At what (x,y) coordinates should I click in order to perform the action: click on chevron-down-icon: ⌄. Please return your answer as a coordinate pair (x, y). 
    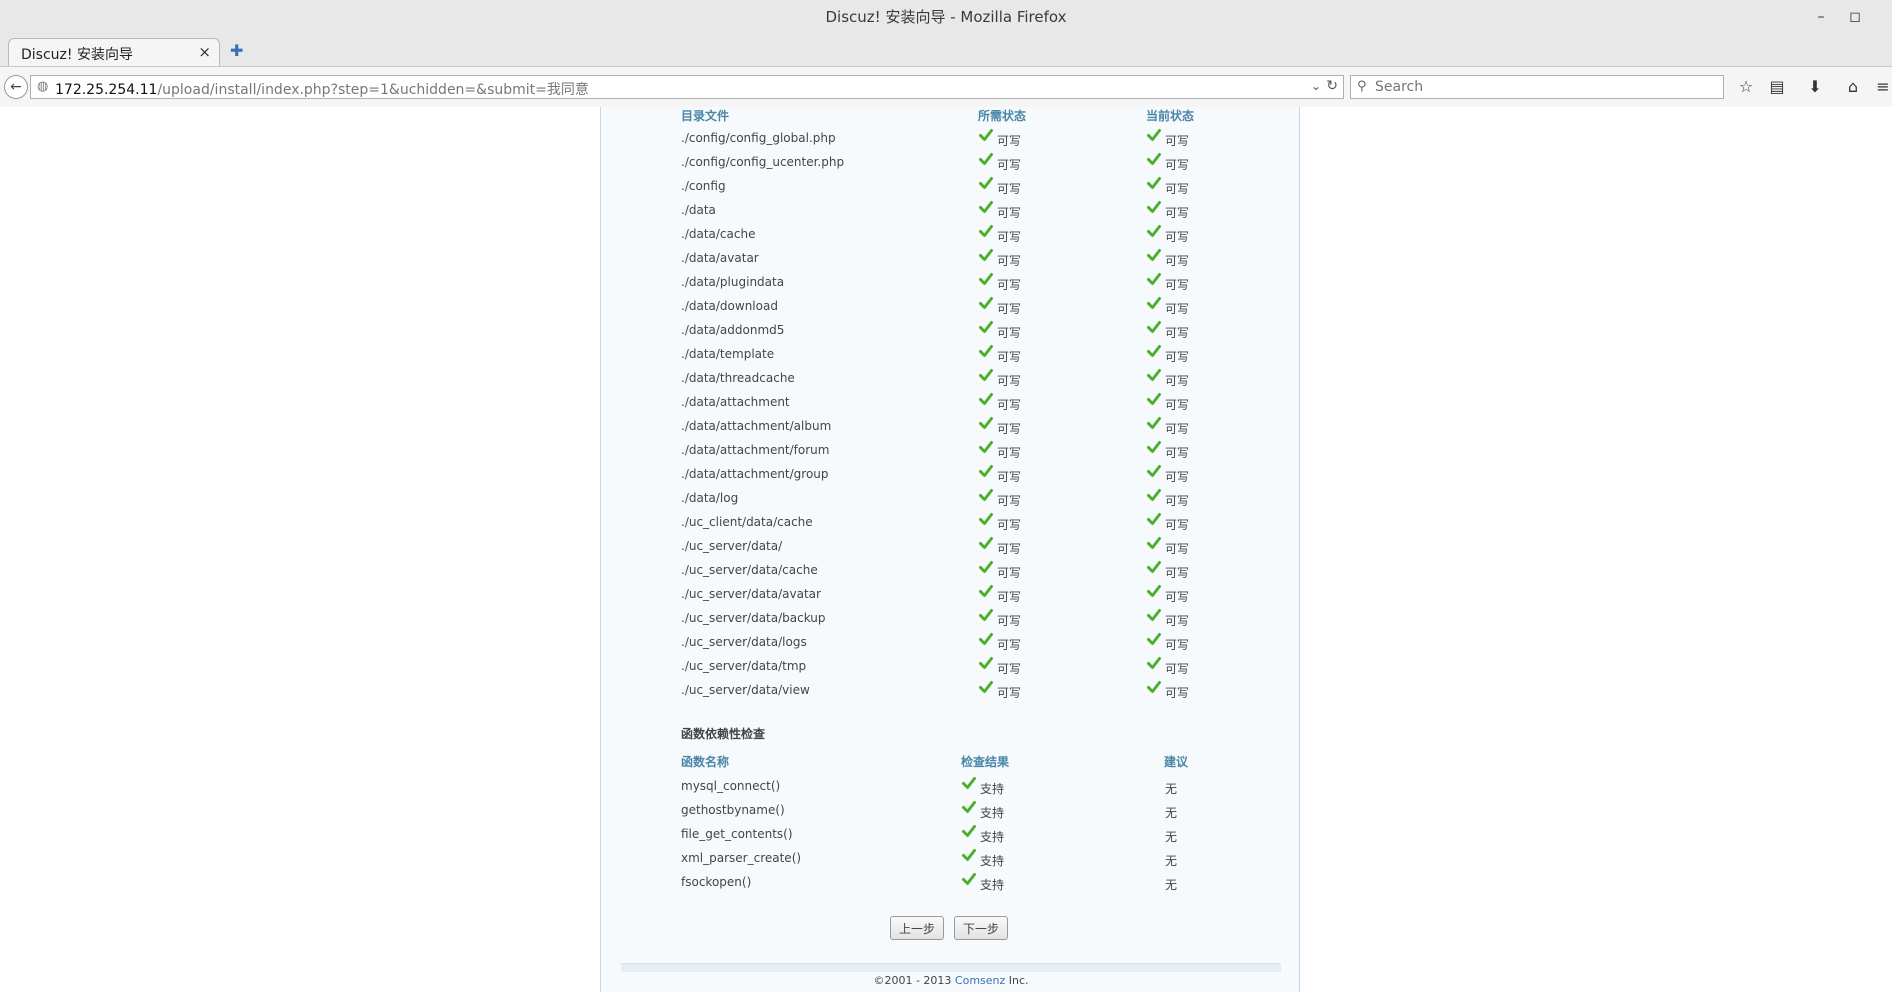
    Looking at the image, I should click on (1316, 86).